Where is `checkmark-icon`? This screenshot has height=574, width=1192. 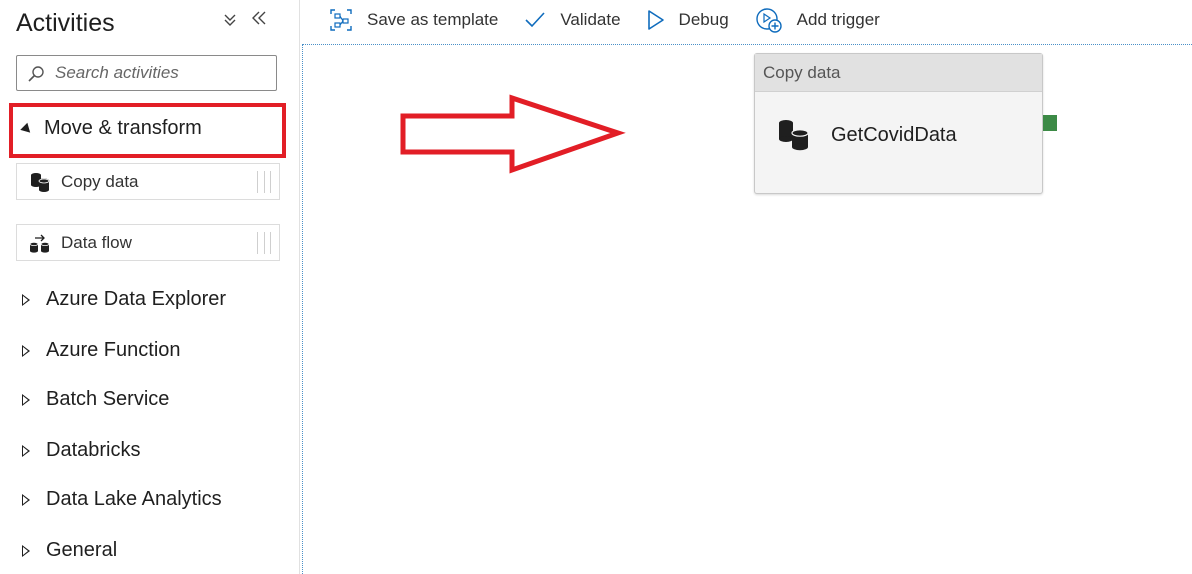 checkmark-icon is located at coordinates (535, 20).